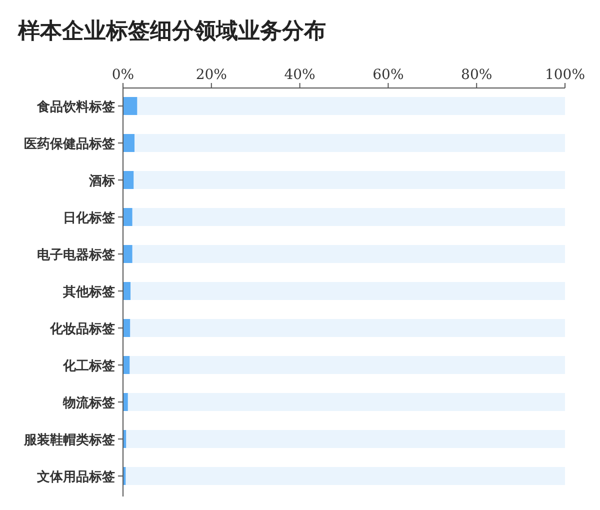 This screenshot has width=600, height=510. What do you see at coordinates (76, 107) in the screenshot?
I see `category-label: 食品饮料标签` at bounding box center [76, 107].